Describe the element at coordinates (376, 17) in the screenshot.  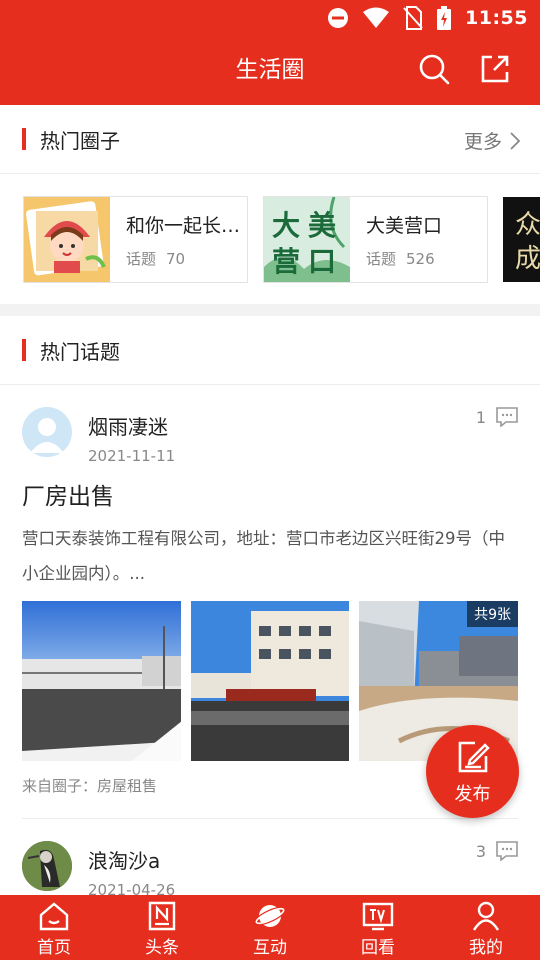
I see `wifi-icon` at that location.